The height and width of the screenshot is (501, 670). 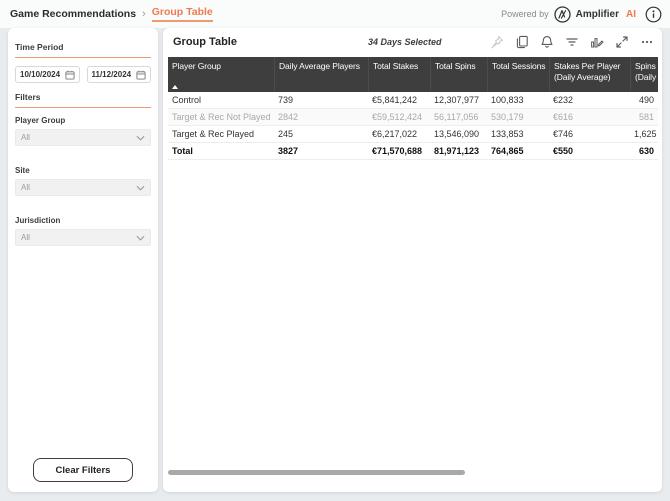 I want to click on player-group-label: Player Group, so click(x=40, y=120).